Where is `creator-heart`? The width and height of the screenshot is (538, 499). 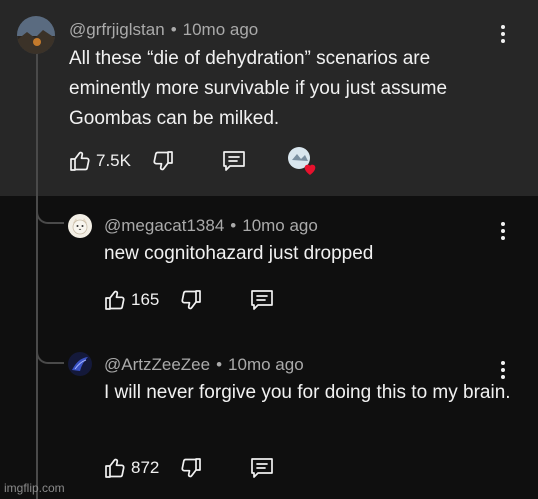 creator-heart is located at coordinates (302, 161).